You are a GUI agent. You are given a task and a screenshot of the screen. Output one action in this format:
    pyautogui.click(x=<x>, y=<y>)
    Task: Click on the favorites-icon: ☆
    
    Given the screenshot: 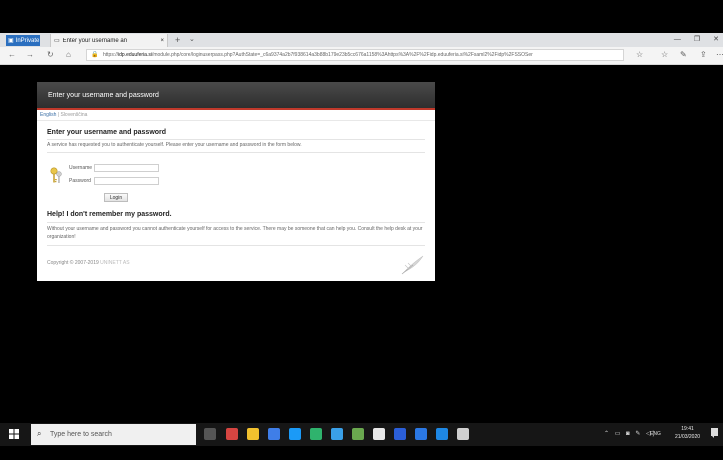 What is the action you would take?
    pyautogui.click(x=664, y=55)
    